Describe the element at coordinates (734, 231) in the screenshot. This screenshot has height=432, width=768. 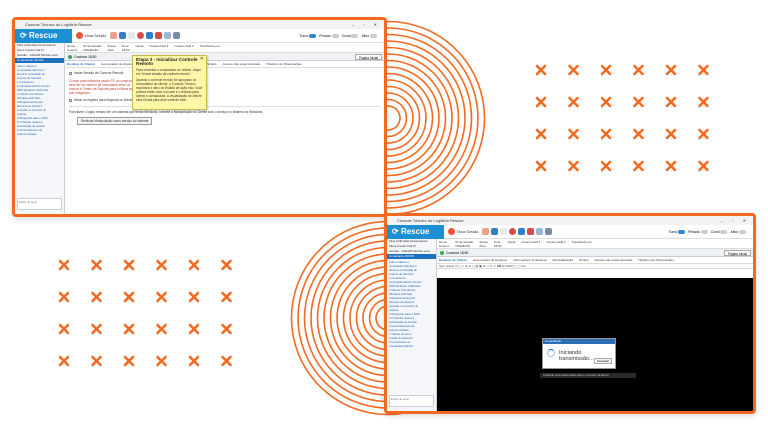
I see `ativo-label: Ativo` at that location.